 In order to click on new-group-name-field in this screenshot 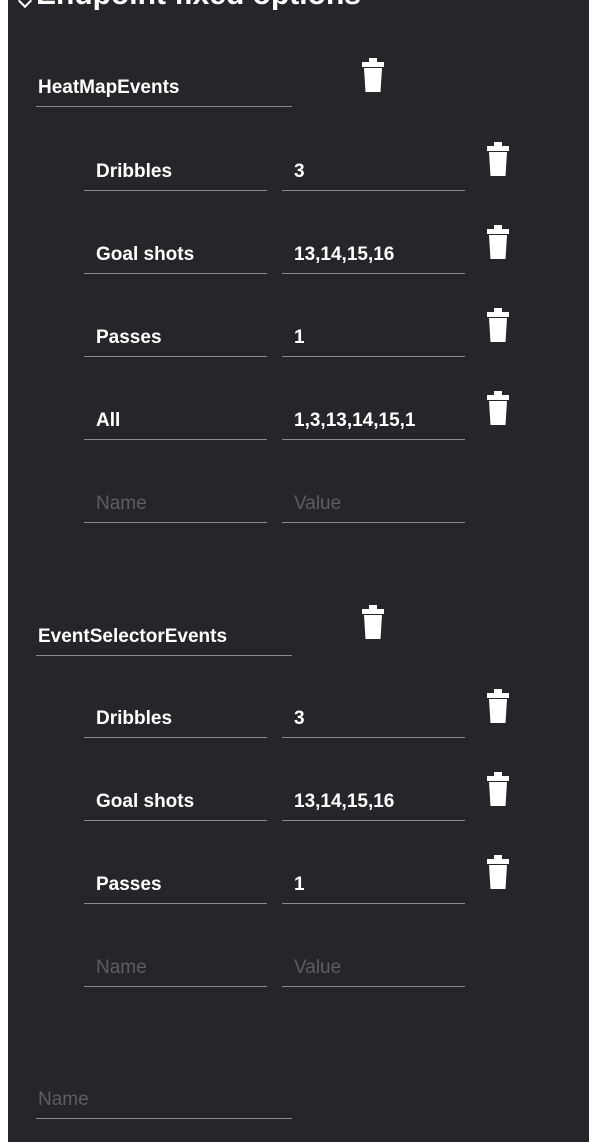, I will do `click(164, 1099)`.